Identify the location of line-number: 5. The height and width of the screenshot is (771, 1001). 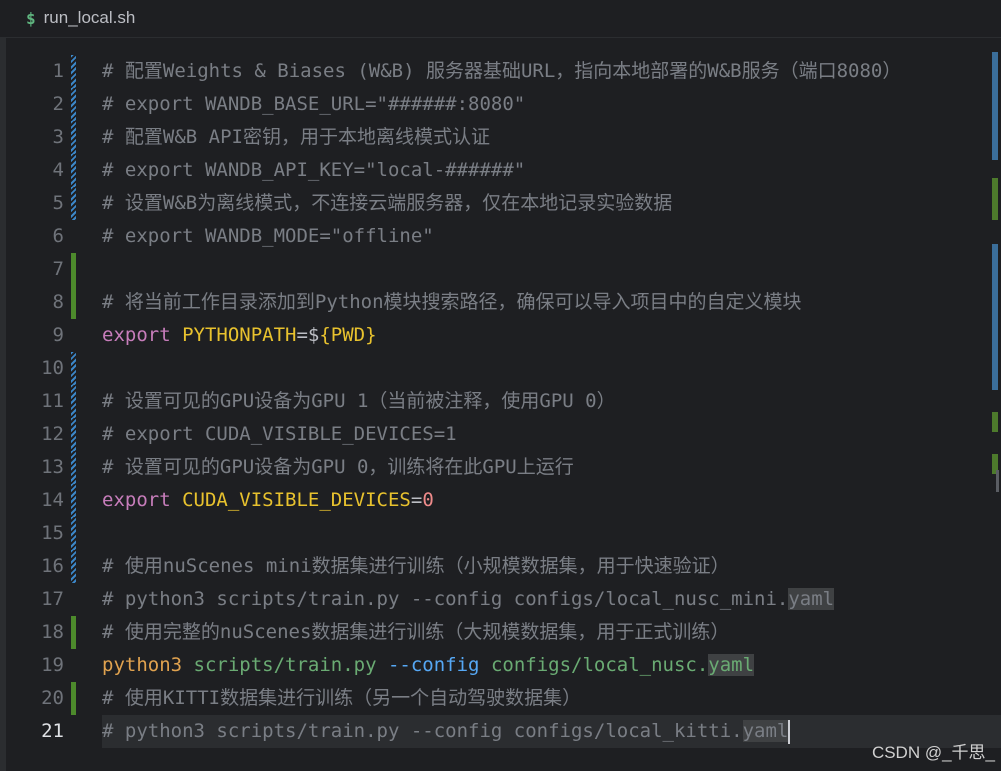
(58, 203).